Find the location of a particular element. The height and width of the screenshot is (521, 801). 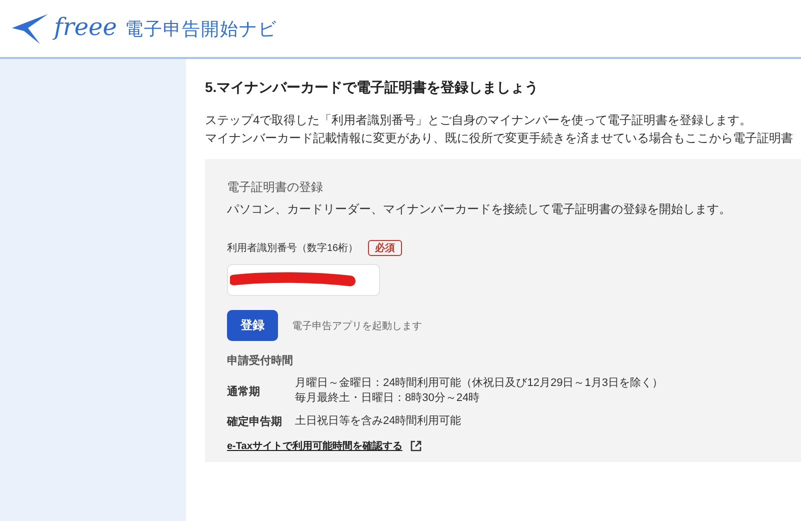

button-note: 電子申告アプリを起動します is located at coordinates (357, 326).